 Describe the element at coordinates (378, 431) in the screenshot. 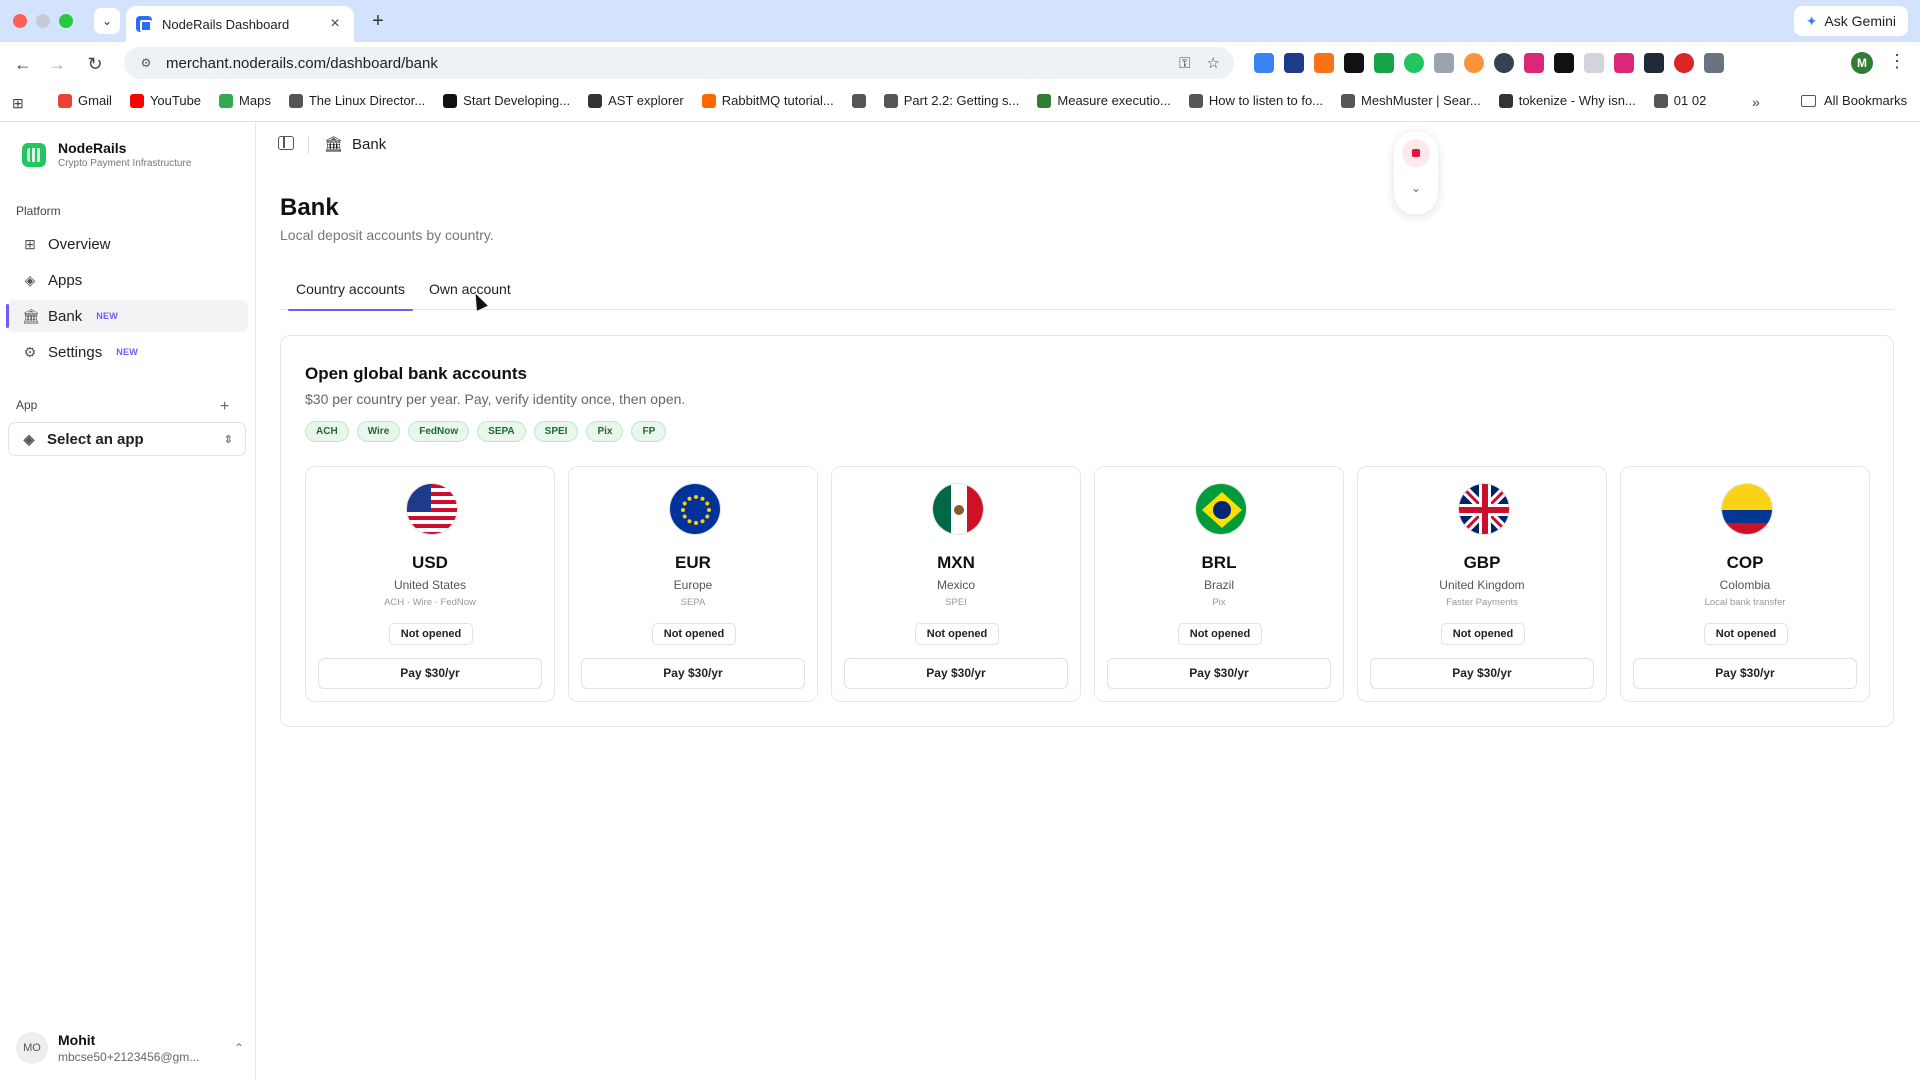

I see `rail-chip: Wire` at that location.